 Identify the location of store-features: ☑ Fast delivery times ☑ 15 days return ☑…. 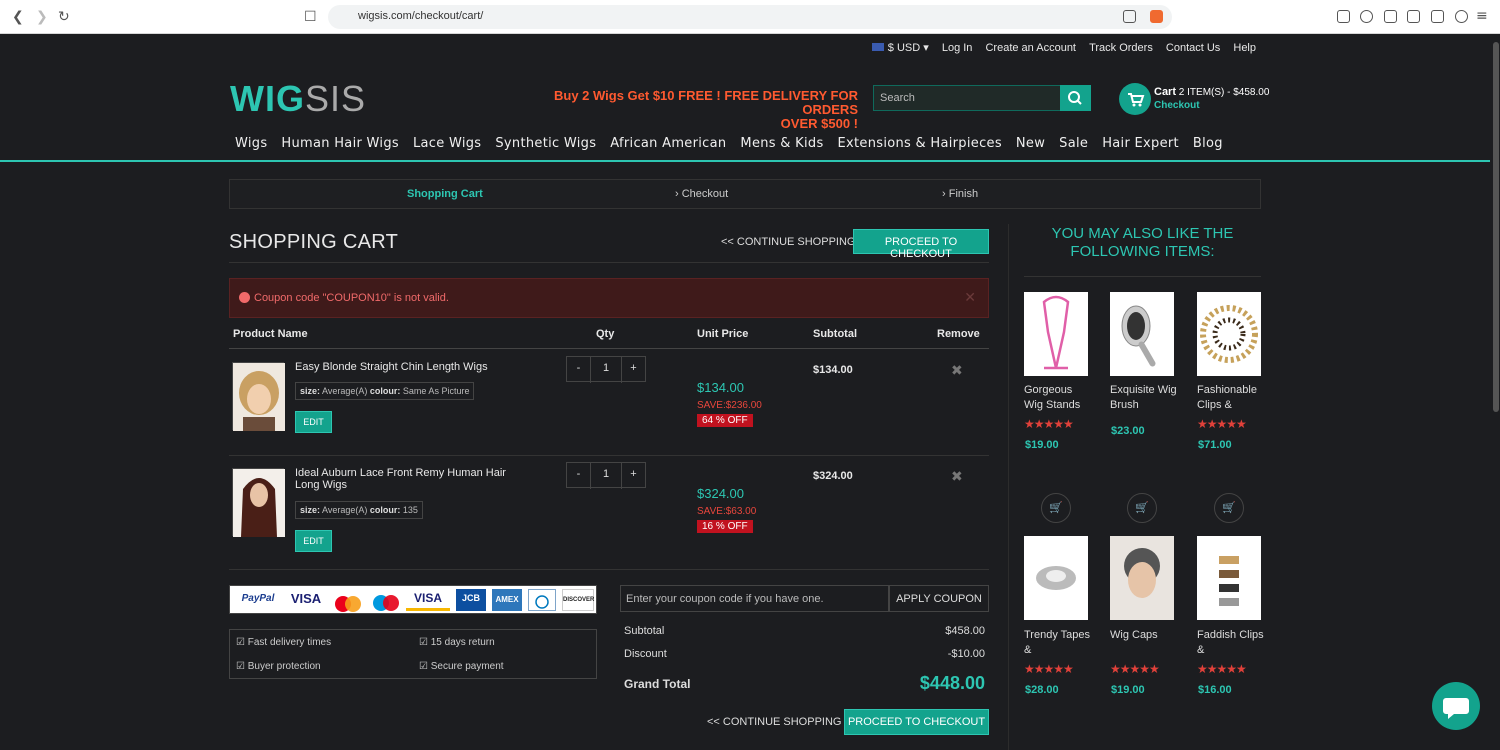
(413, 654).